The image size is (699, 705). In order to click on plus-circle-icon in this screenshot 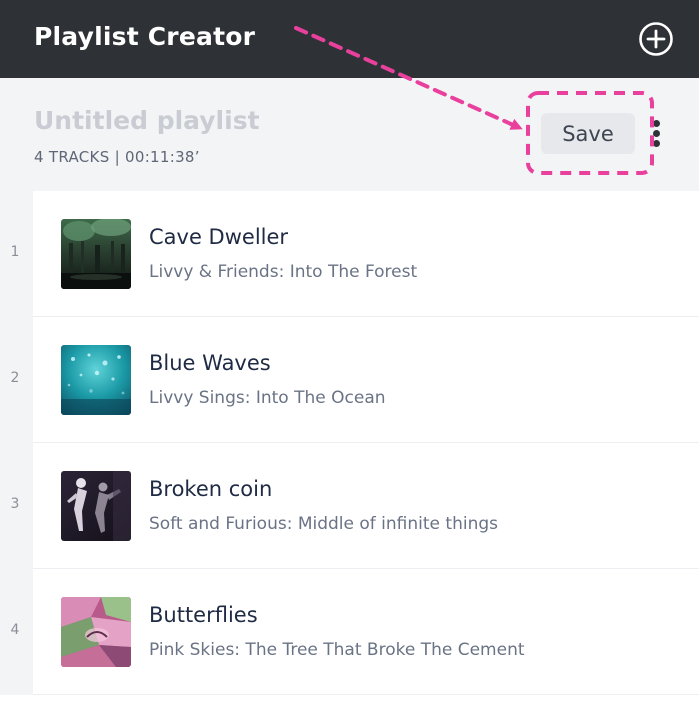, I will do `click(656, 39)`.